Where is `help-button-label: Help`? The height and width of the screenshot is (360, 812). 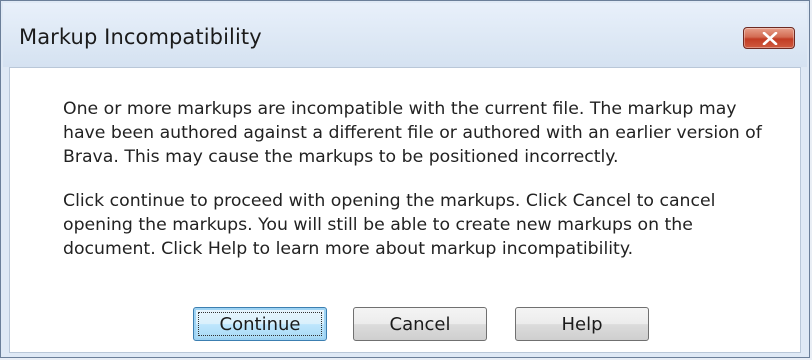 help-button-label: Help is located at coordinates (582, 324).